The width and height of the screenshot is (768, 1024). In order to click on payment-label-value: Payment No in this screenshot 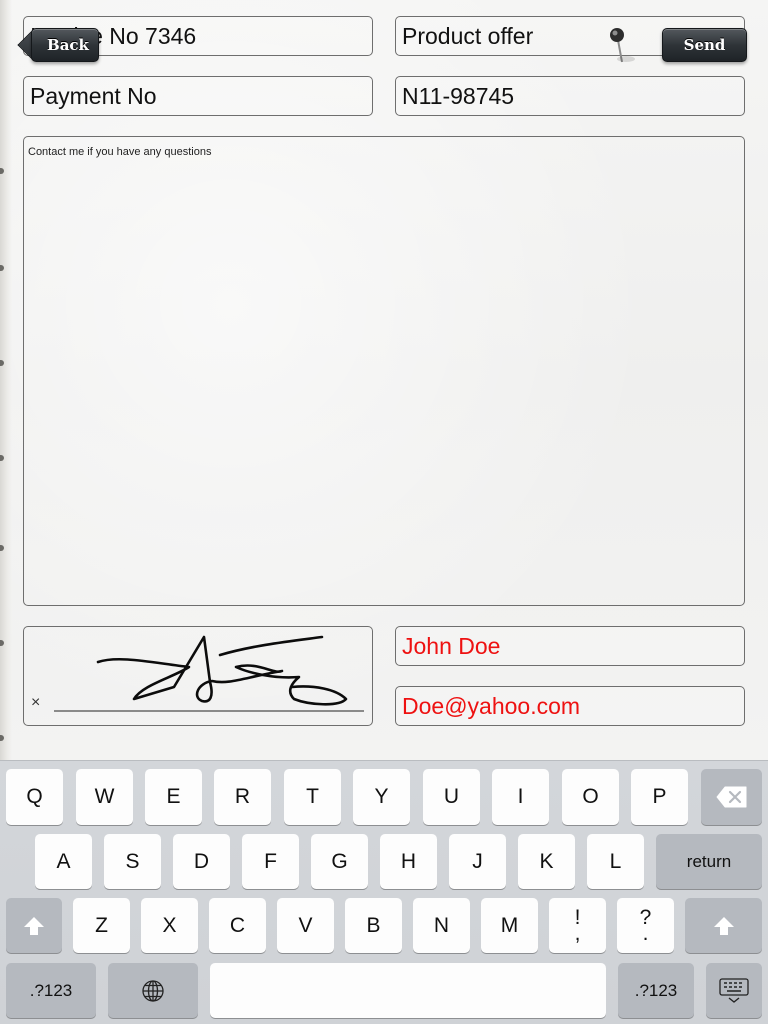, I will do `click(93, 95)`.